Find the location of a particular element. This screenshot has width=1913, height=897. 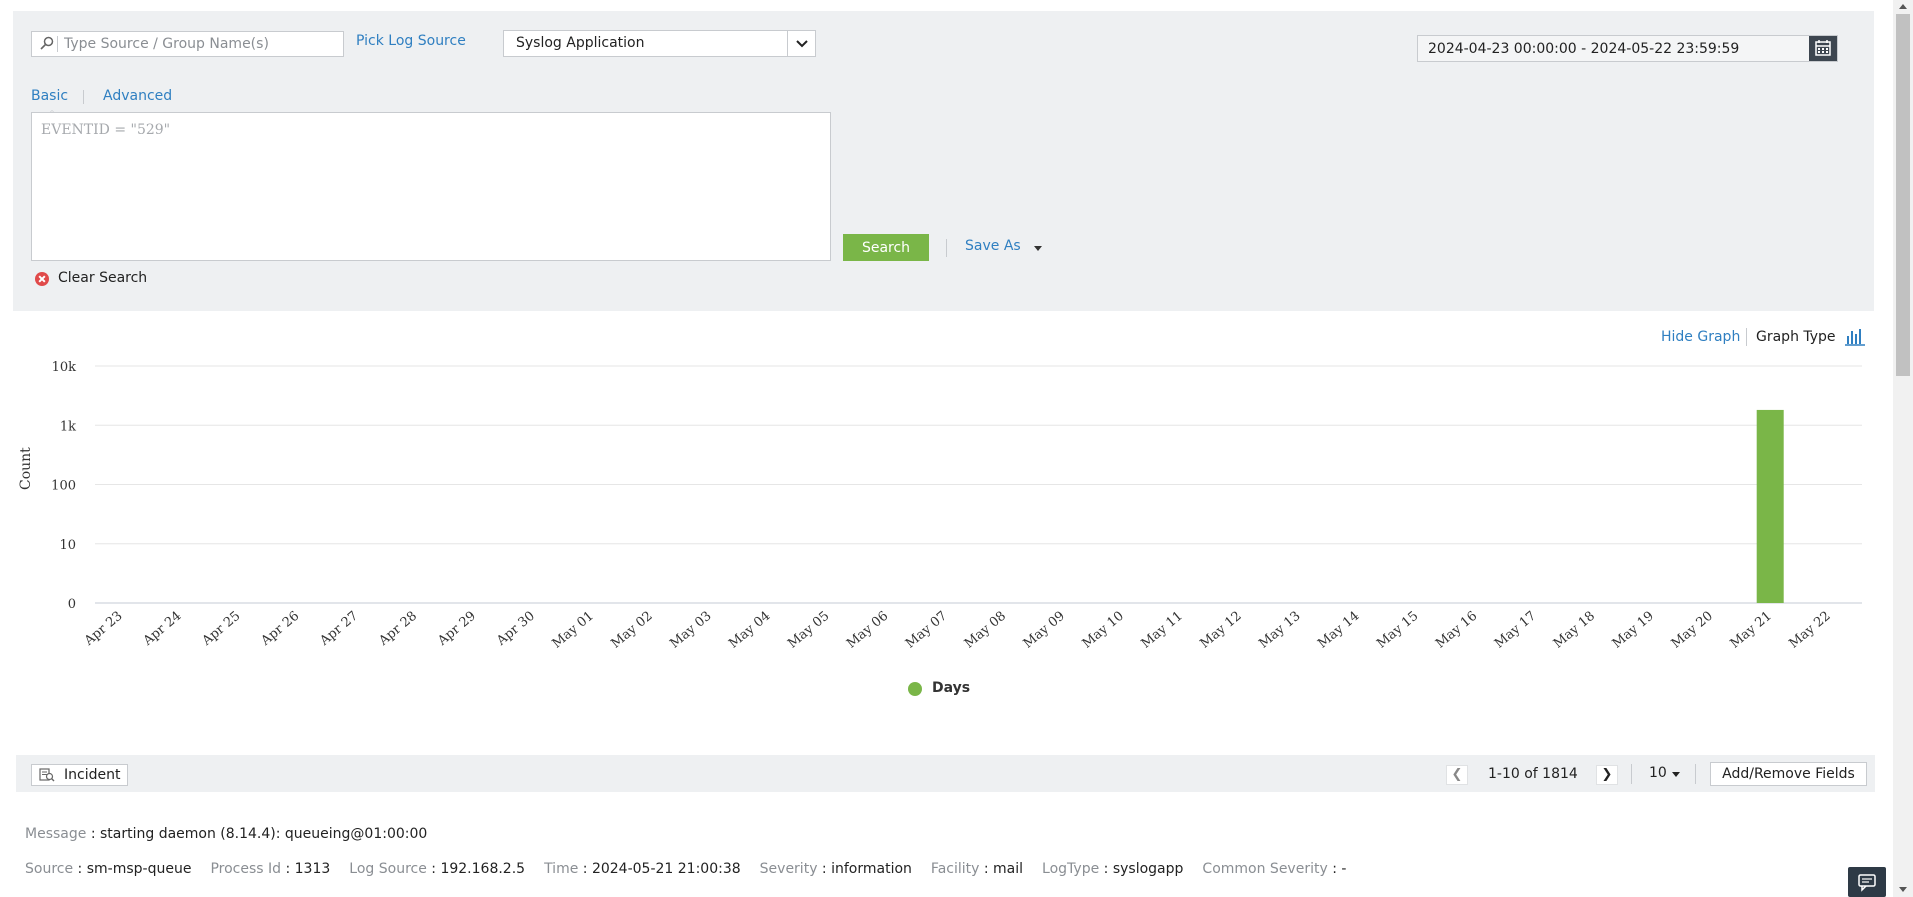

tab-basic: Basic is located at coordinates (49, 96).